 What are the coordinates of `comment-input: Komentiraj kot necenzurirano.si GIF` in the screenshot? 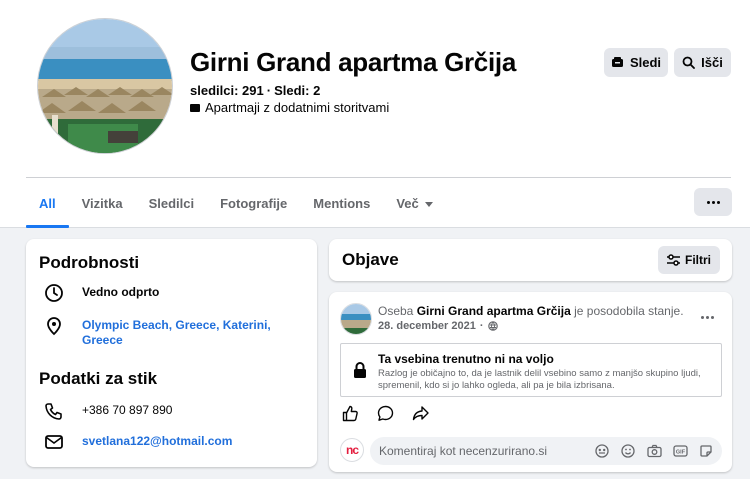 It's located at (546, 451).